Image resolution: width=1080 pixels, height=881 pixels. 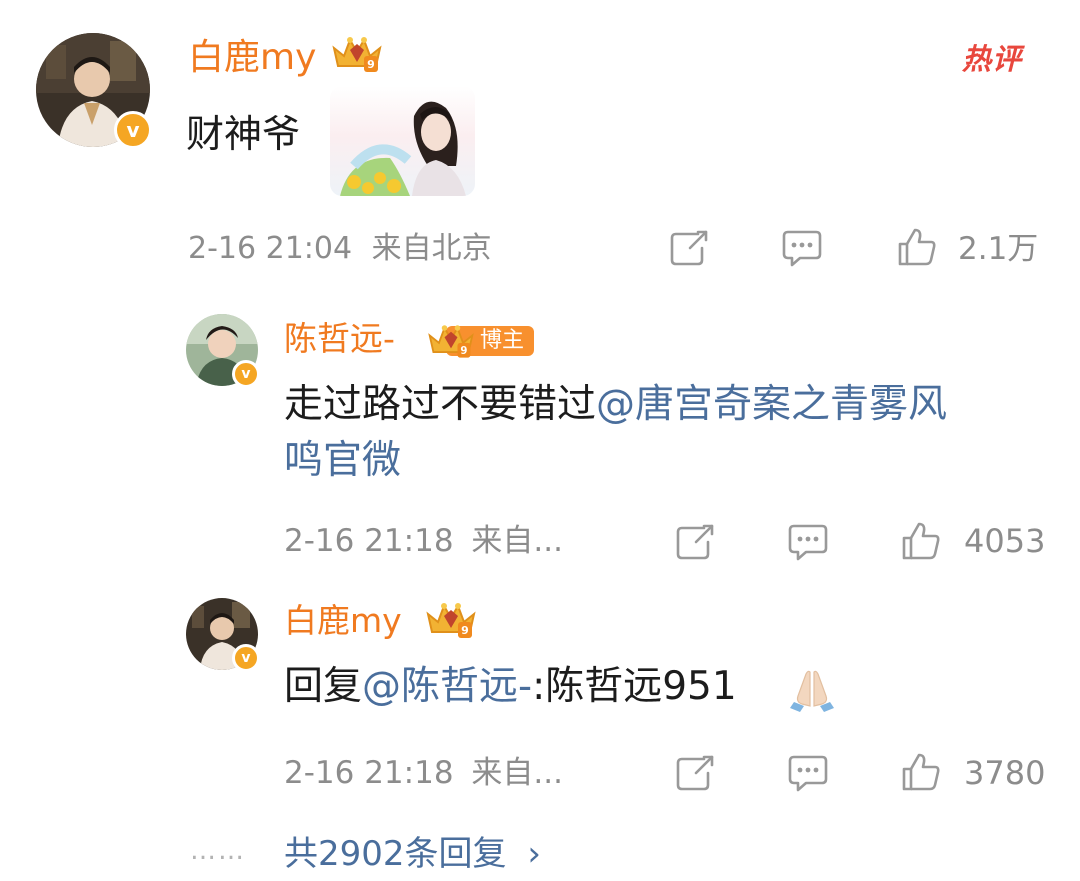 I want to click on comment-location: 来自北京, so click(x=431, y=248).